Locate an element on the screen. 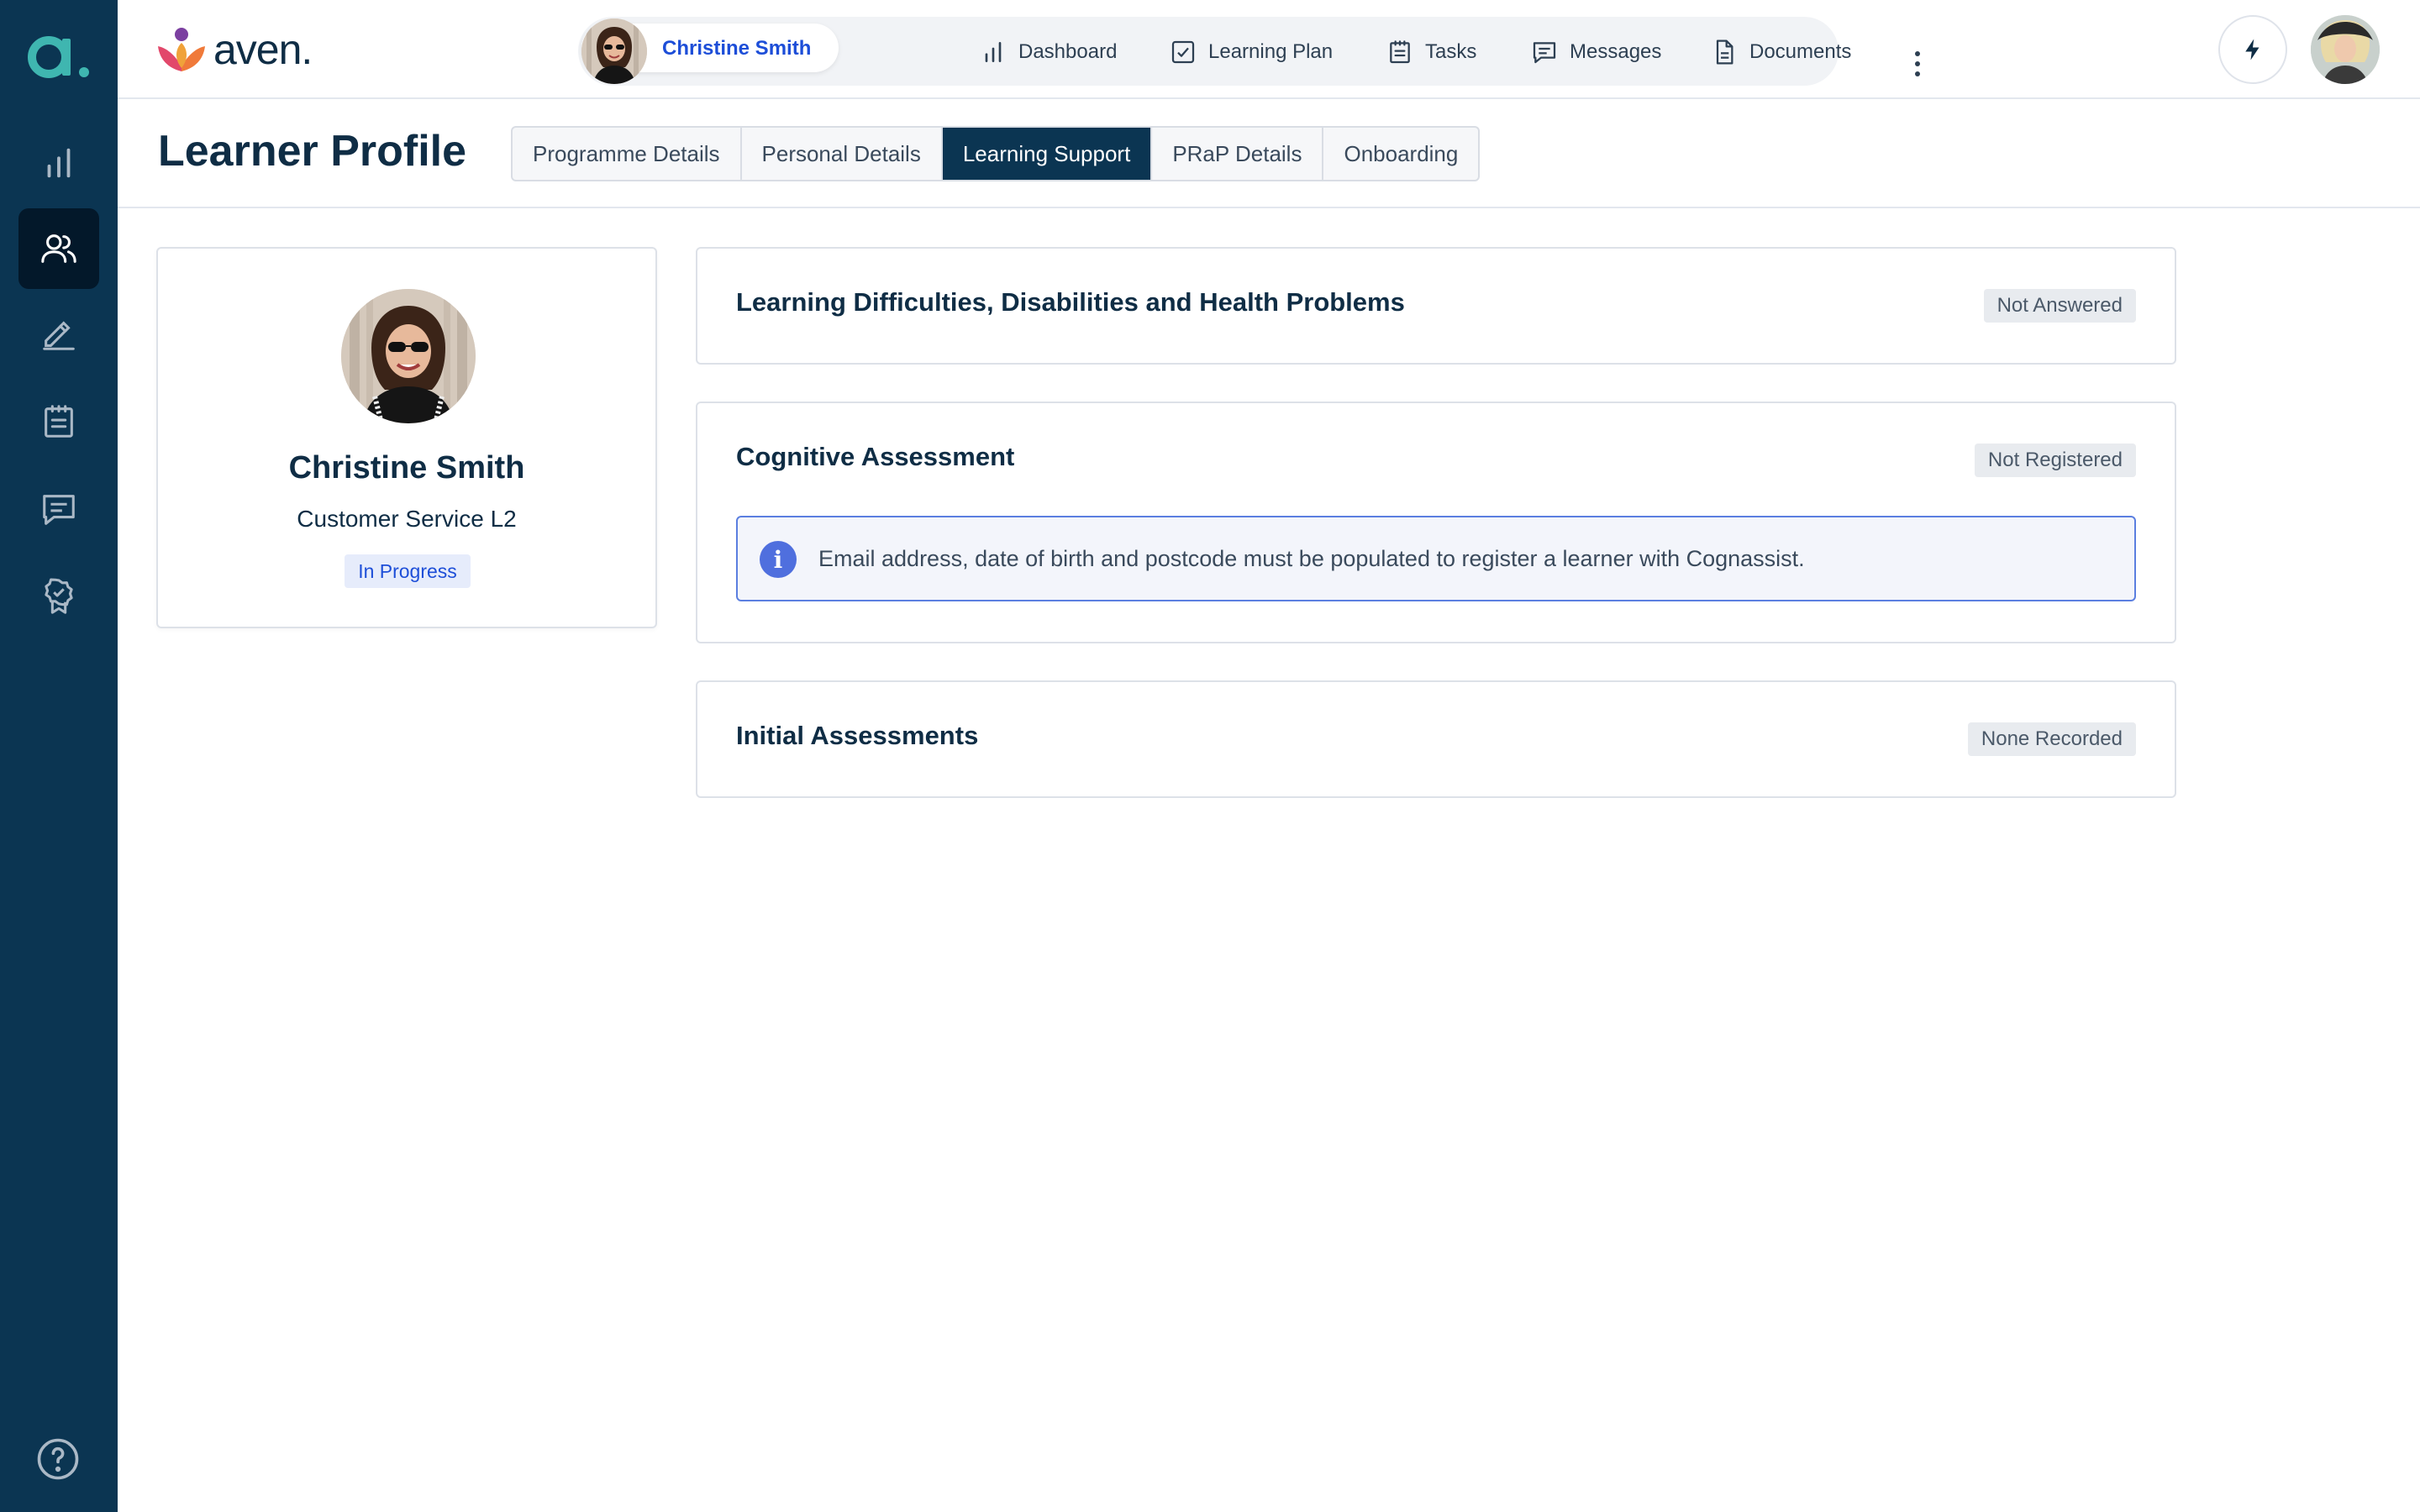 The height and width of the screenshot is (1512, 2420). document-icon is located at coordinates (1725, 52).